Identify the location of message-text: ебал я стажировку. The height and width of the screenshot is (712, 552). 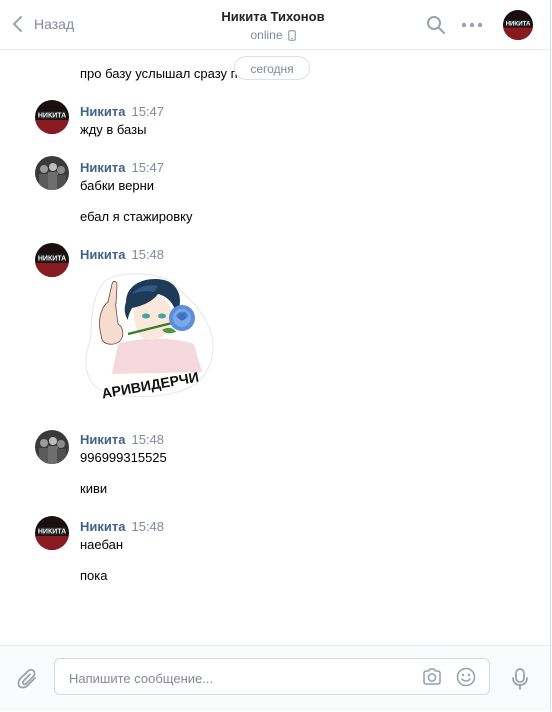
(136, 216).